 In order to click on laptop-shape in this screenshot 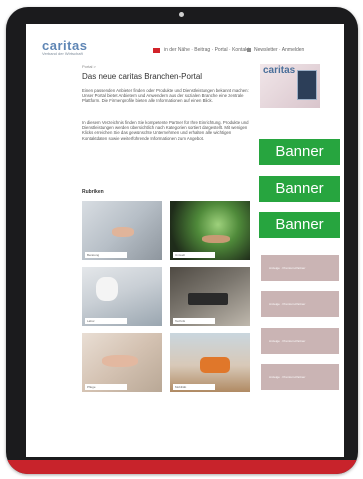, I will do `click(208, 299)`.